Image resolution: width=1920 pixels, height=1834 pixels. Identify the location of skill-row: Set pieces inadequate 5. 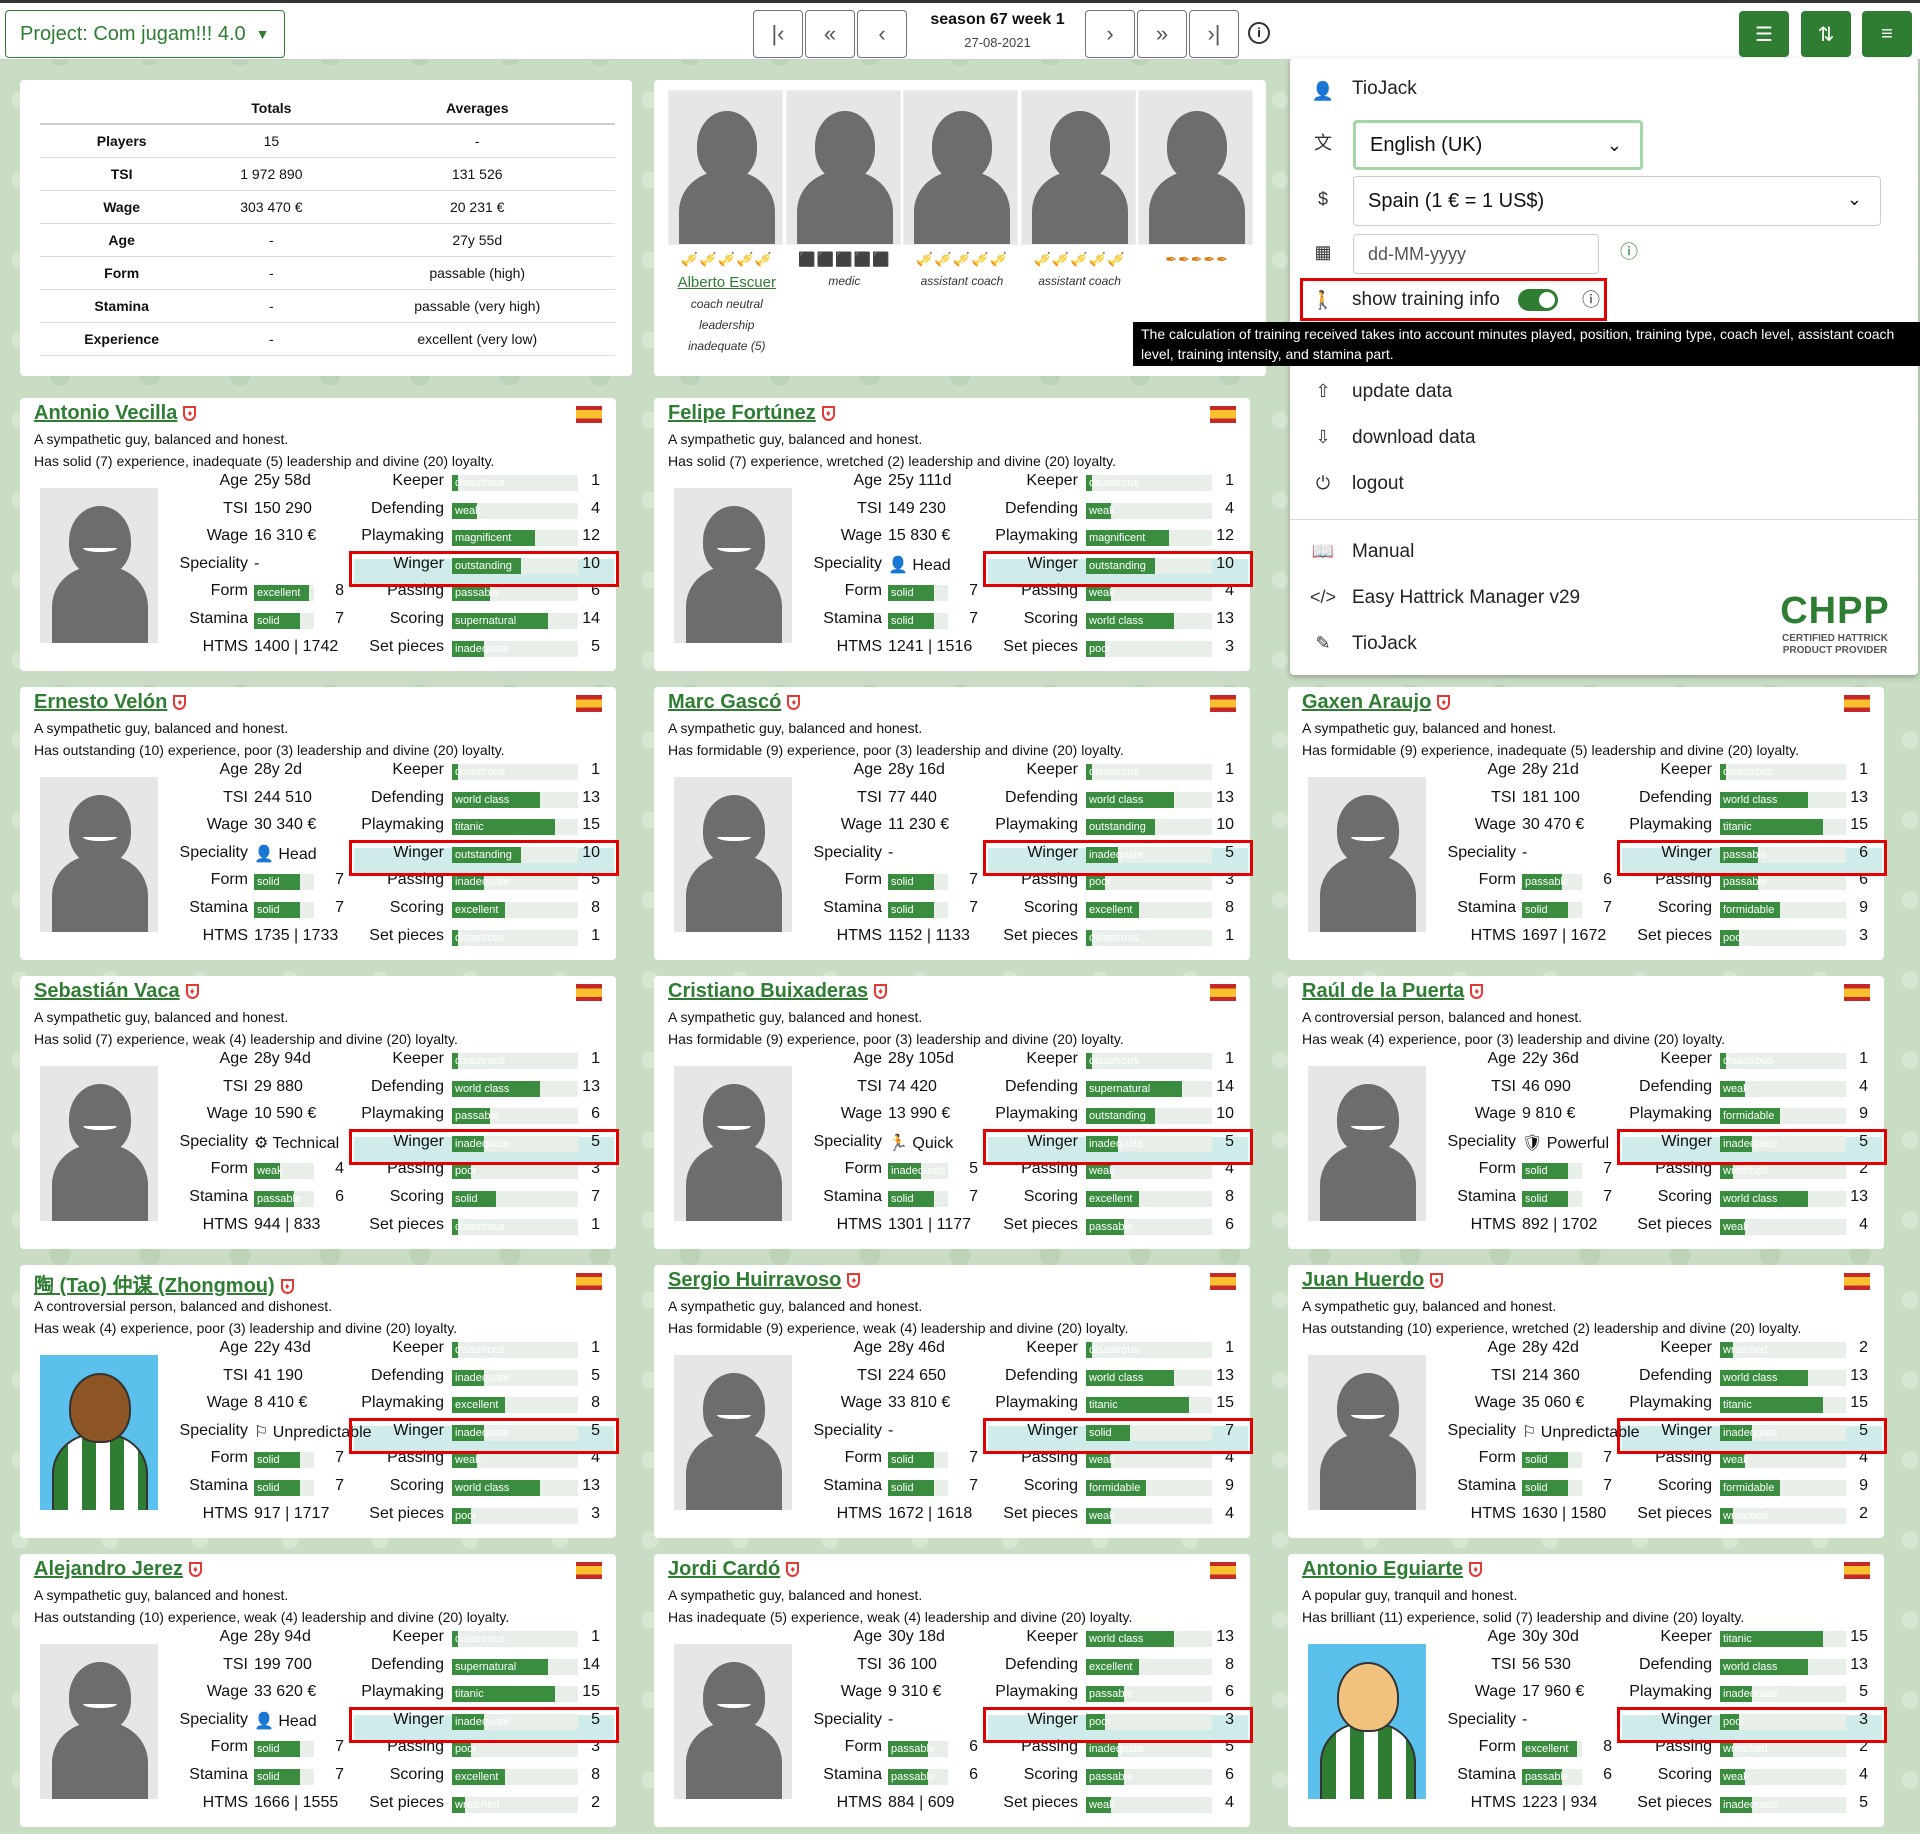
(1586, 1805).